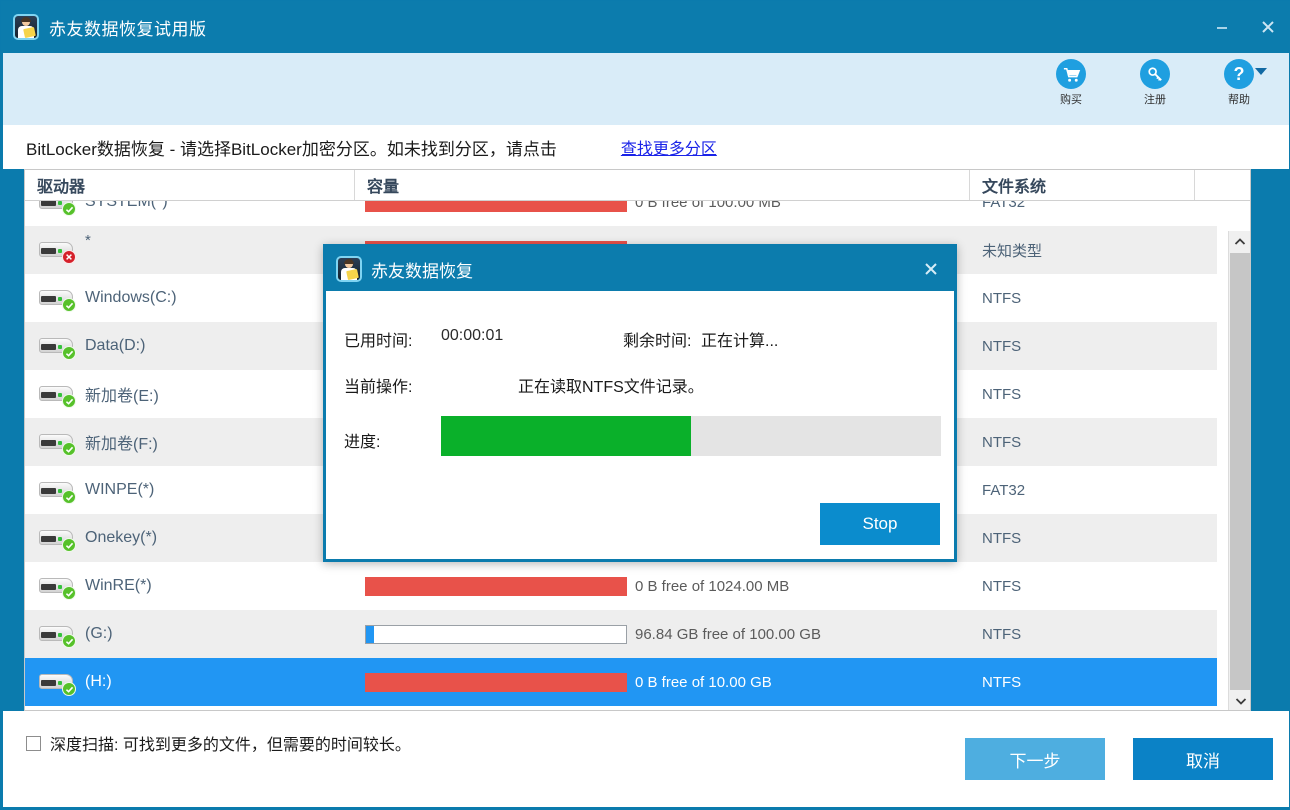  I want to click on chevron-up-icon, so click(1239, 241).